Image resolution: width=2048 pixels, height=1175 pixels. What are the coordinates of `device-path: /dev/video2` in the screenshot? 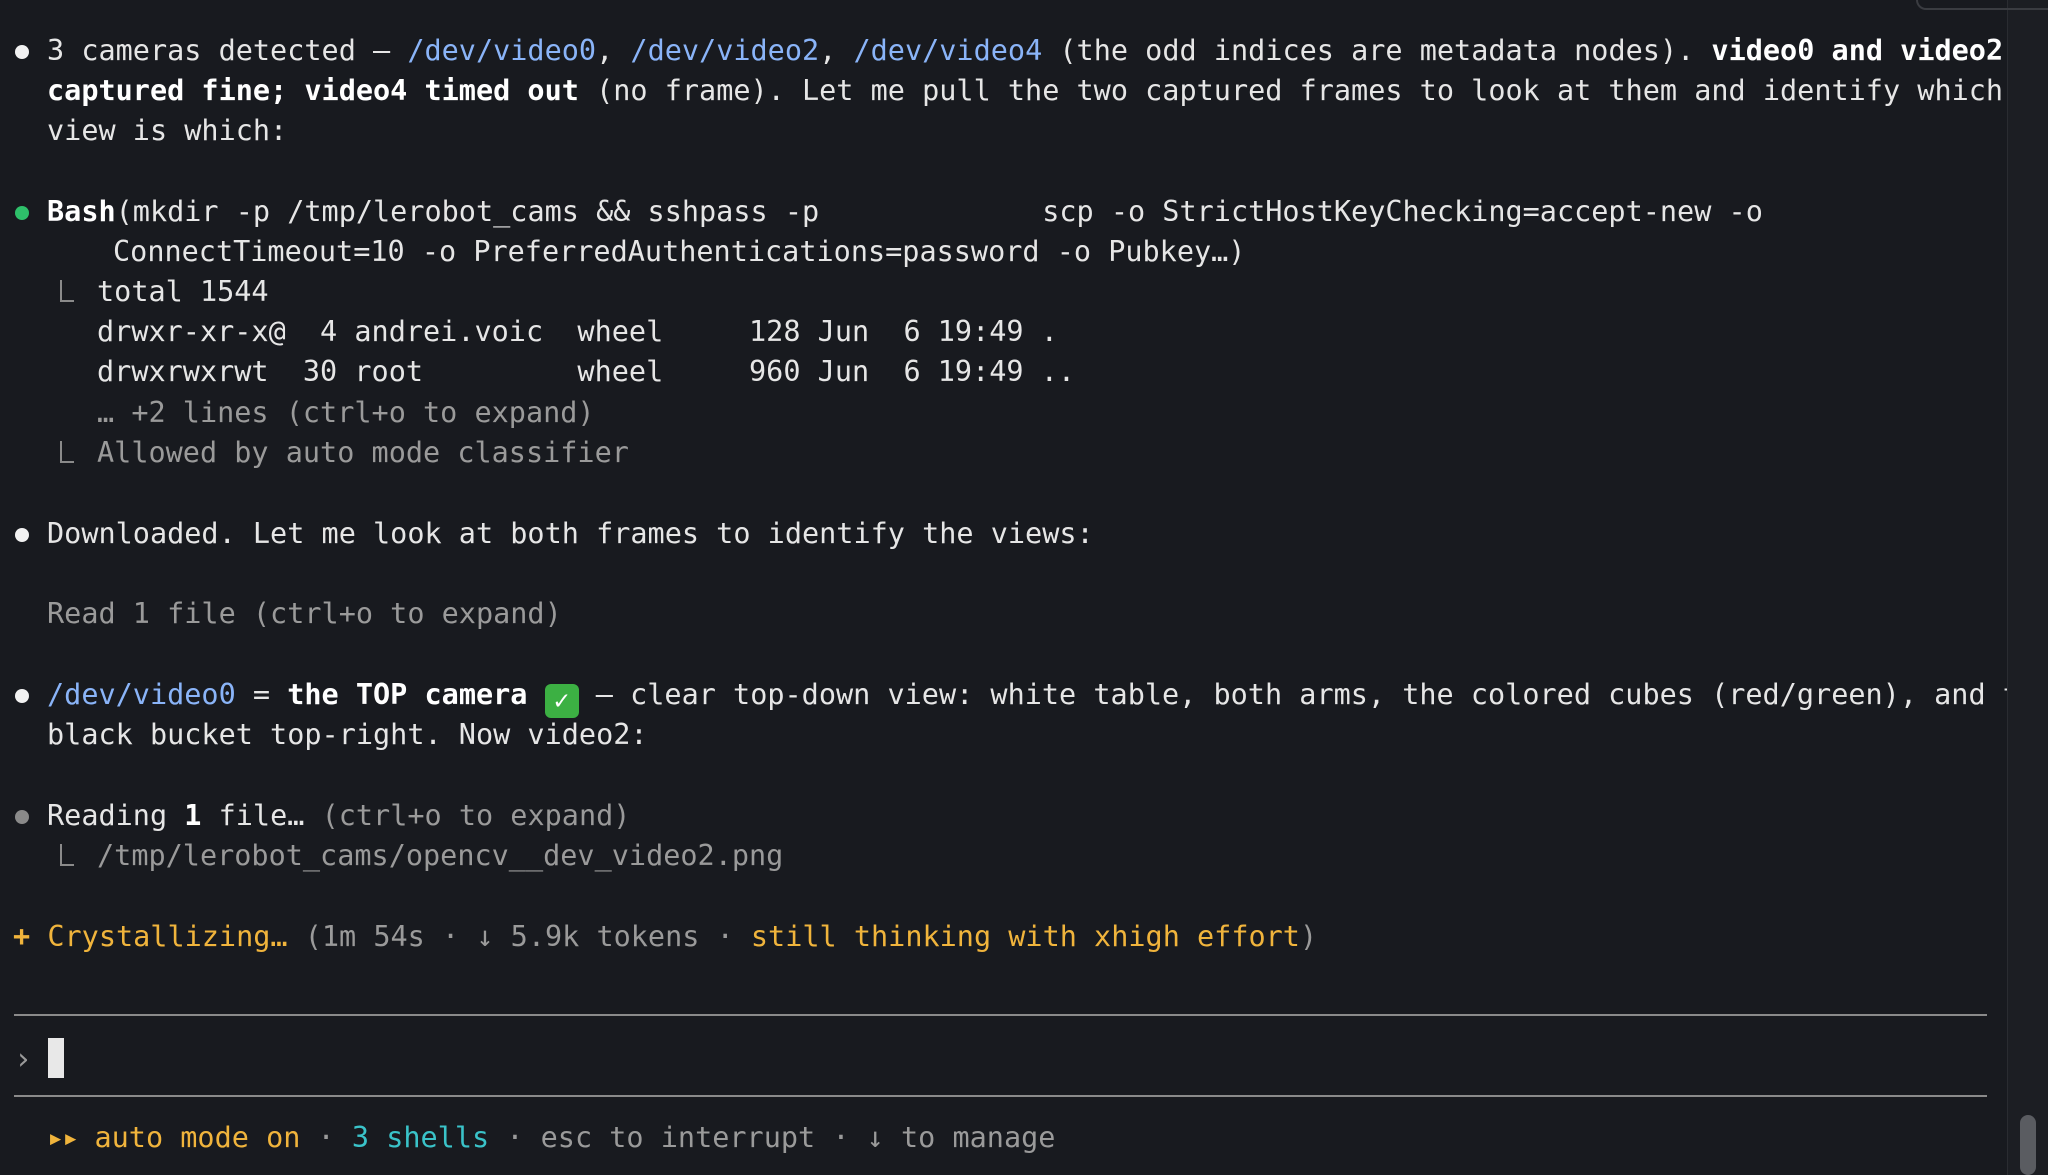 It's located at (725, 50).